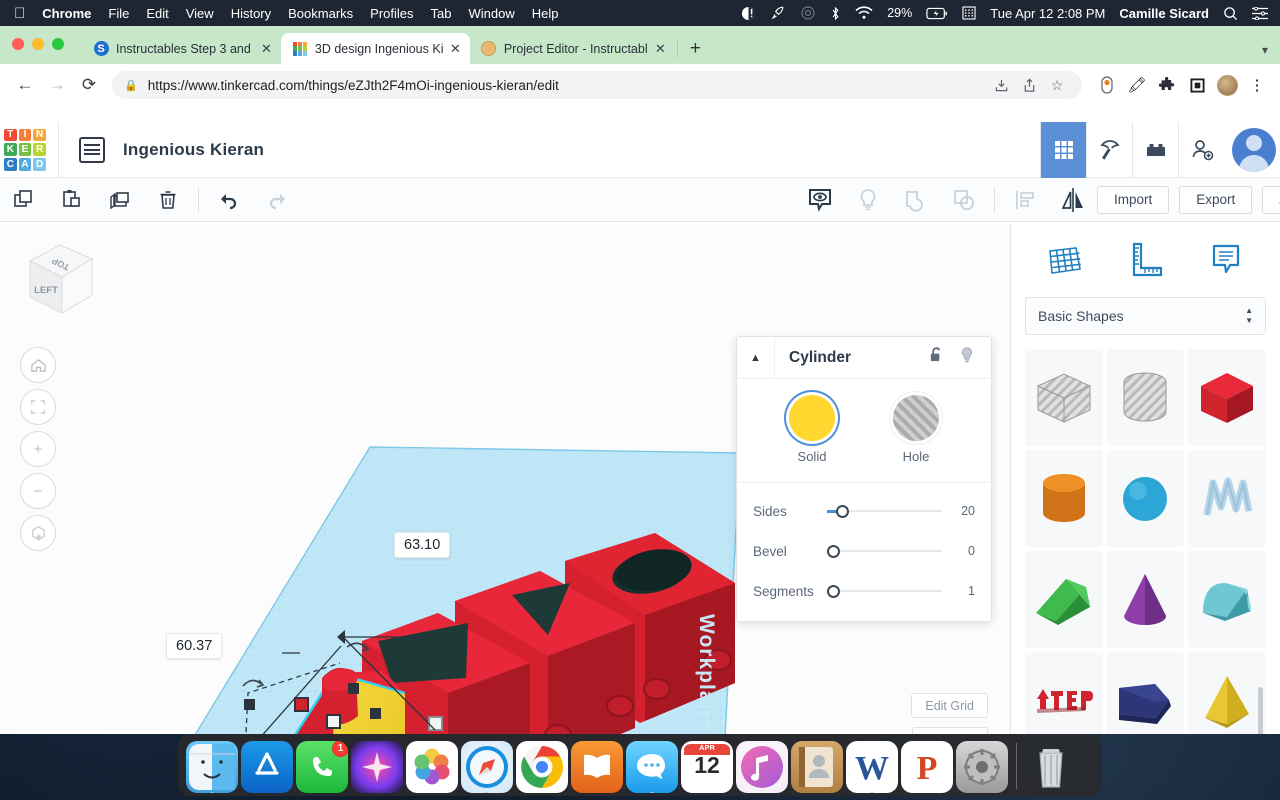 The width and height of the screenshot is (1280, 800). I want to click on shape-box-hole, so click(1064, 397).